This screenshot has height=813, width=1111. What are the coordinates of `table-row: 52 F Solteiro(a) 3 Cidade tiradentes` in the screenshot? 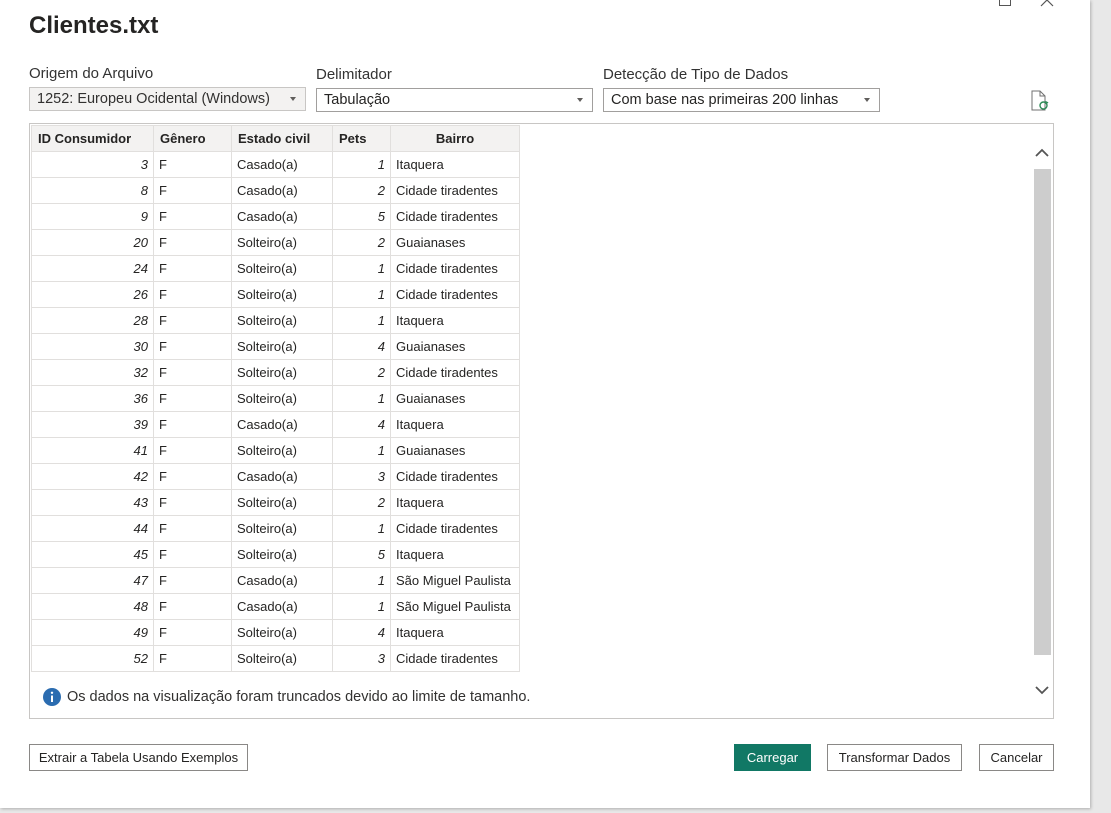 It's located at (275, 658).